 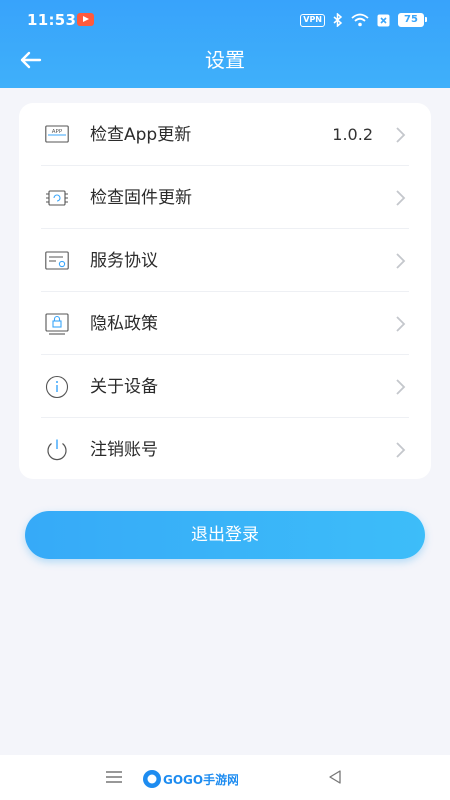 I want to click on info-icon, so click(x=57, y=387).